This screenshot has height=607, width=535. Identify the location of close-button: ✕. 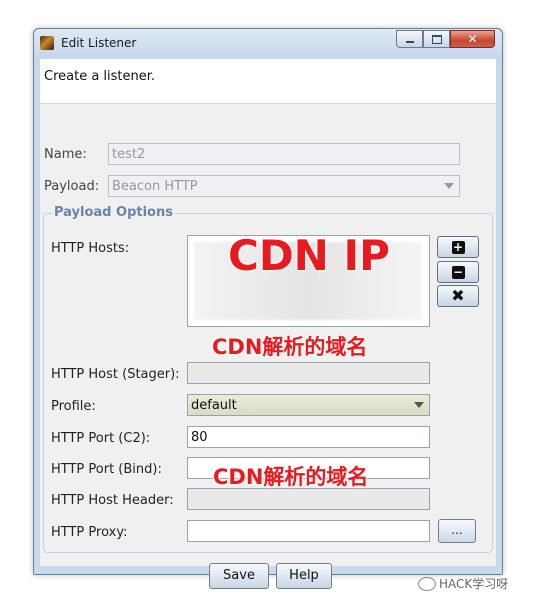
(472, 39).